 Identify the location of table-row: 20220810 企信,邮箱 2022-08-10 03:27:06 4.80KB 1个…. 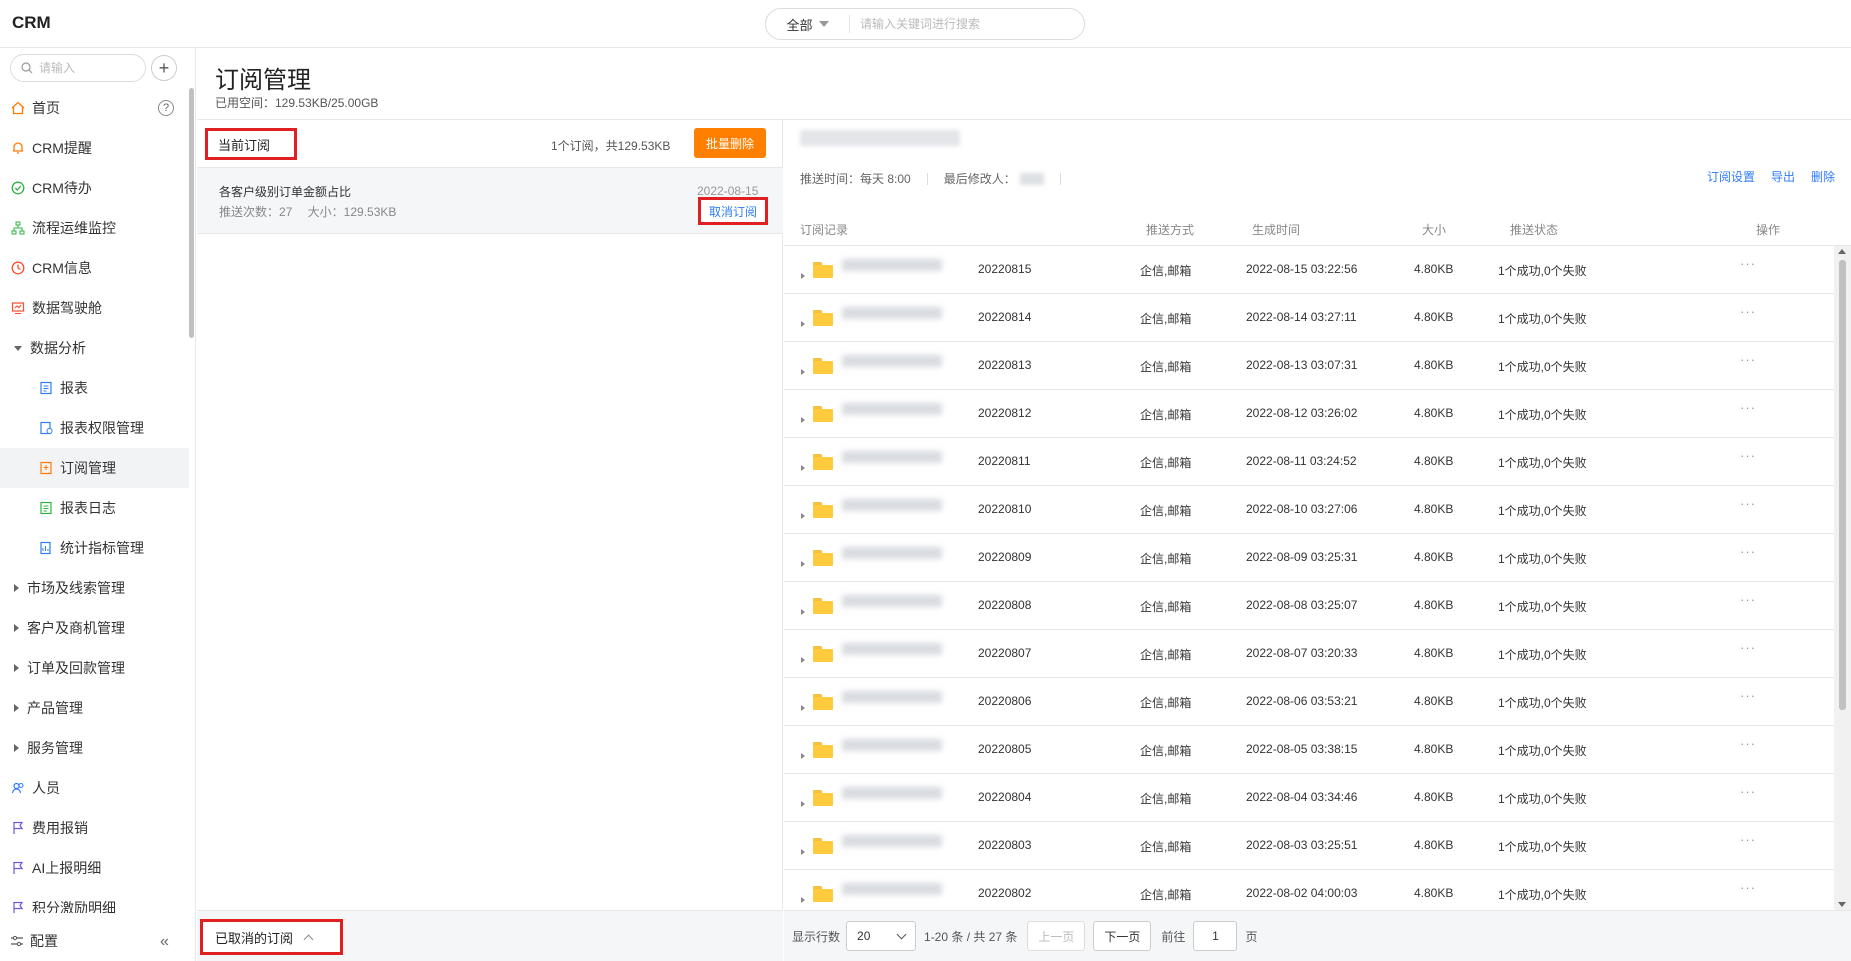
(1309, 510).